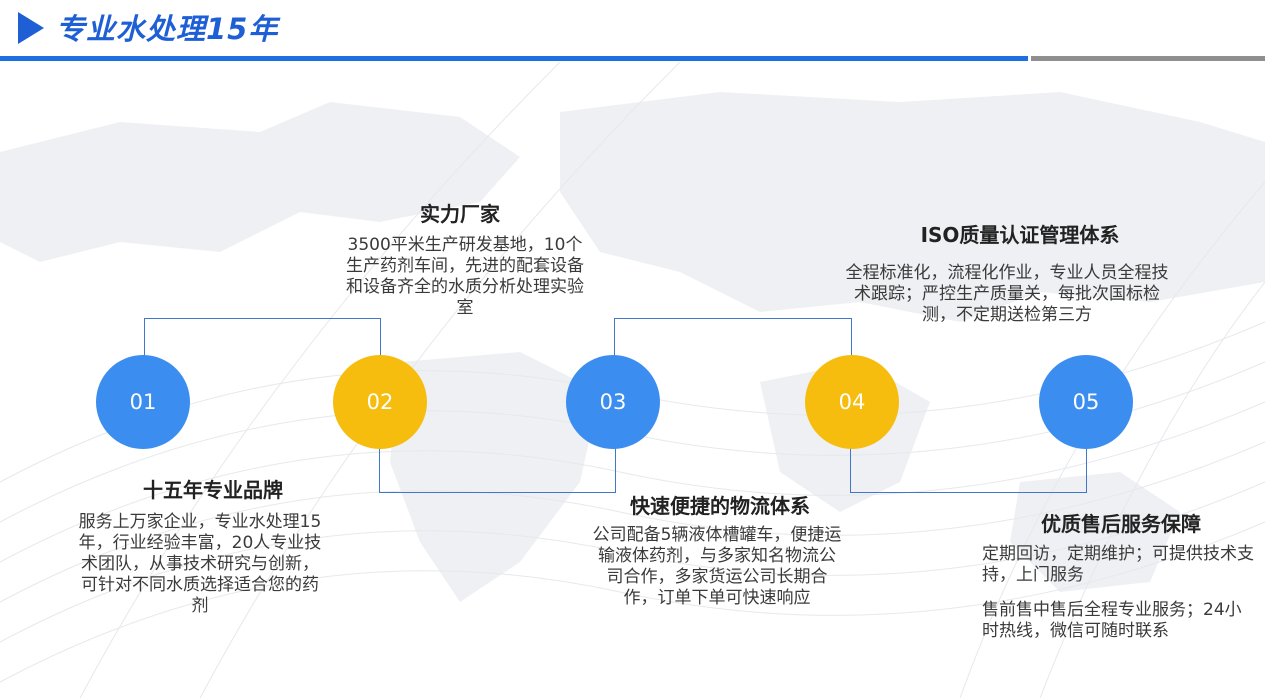  What do you see at coordinates (1112, 620) in the screenshot?
I see `step-05-text-2: 售前售中售后全程专业服务；24小时热线，微信可随时联系` at bounding box center [1112, 620].